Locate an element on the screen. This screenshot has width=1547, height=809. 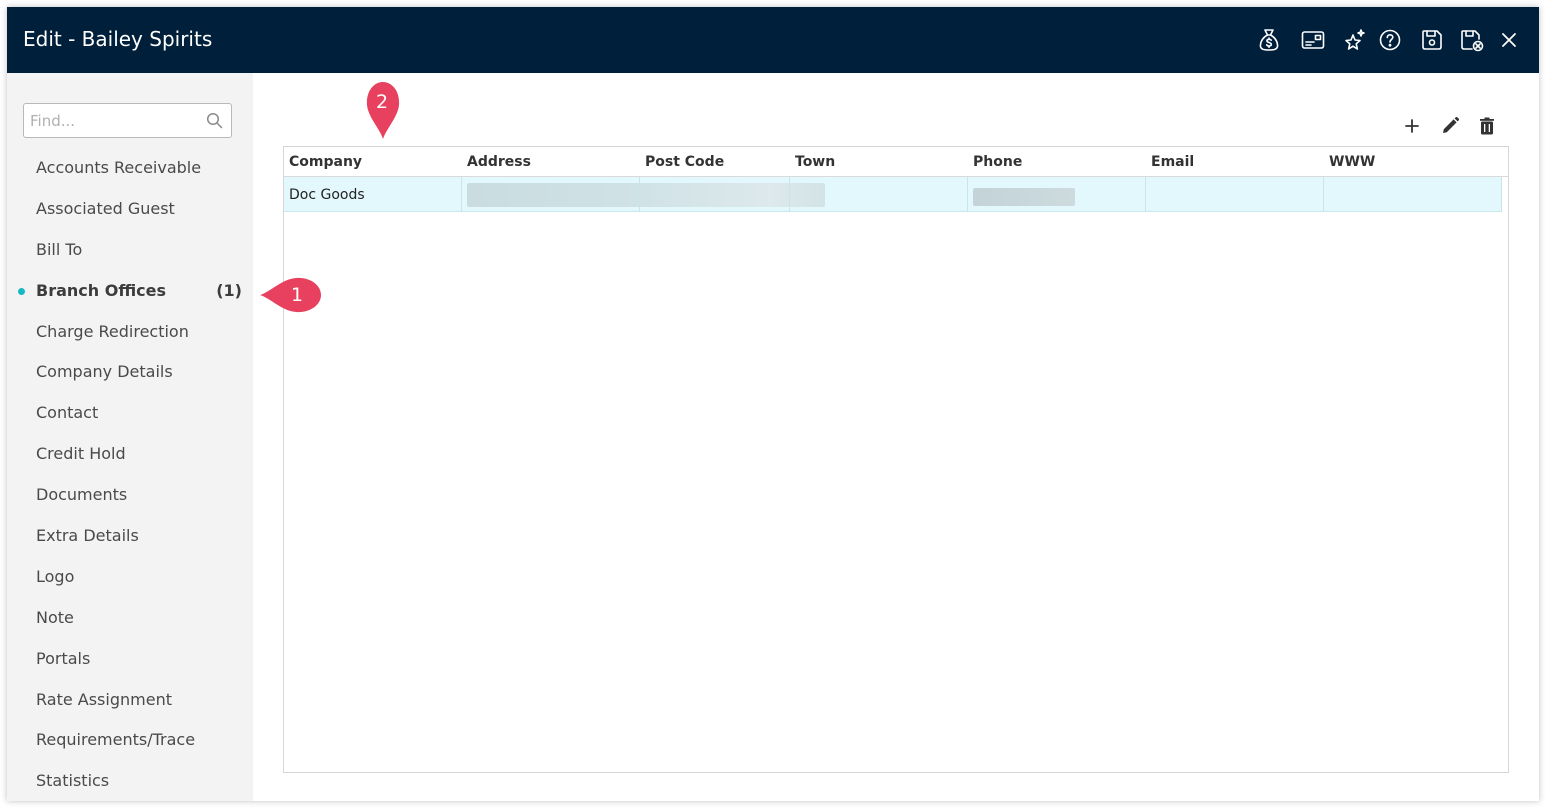
search-box is located at coordinates (127, 120).